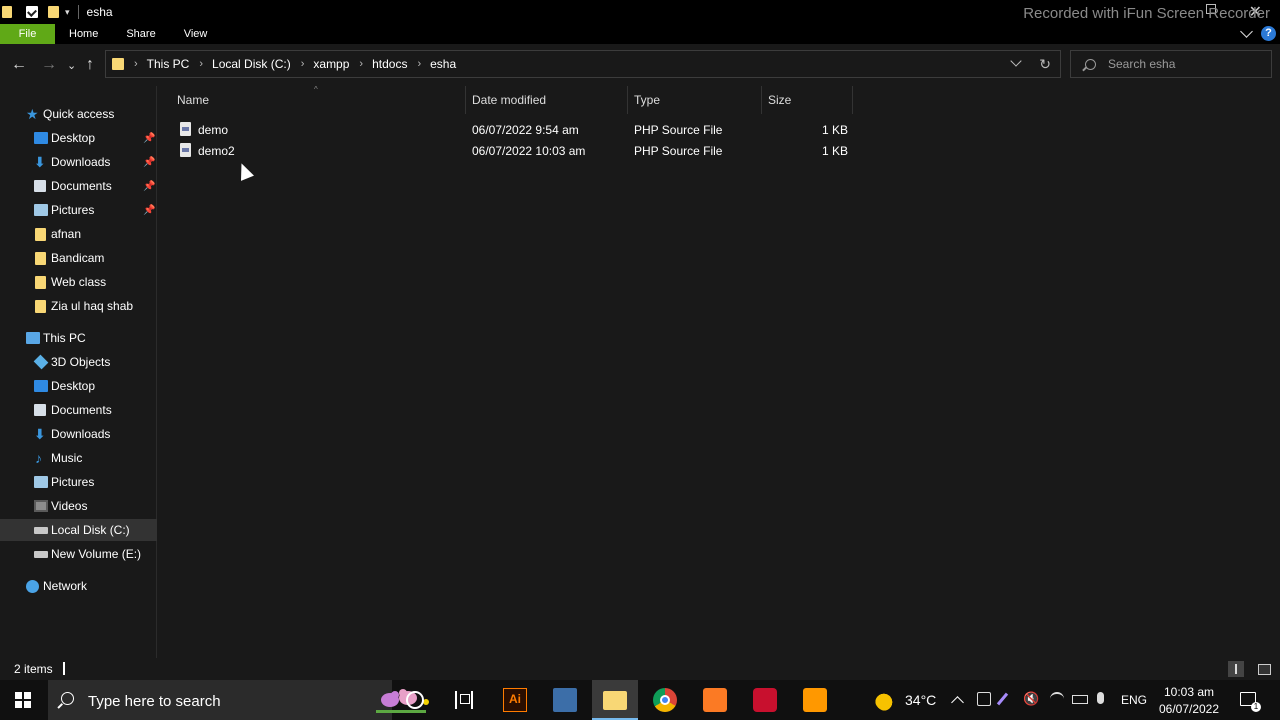 The width and height of the screenshot is (1280, 720). Describe the element at coordinates (415, 700) in the screenshot. I see `cortana-icon` at that location.